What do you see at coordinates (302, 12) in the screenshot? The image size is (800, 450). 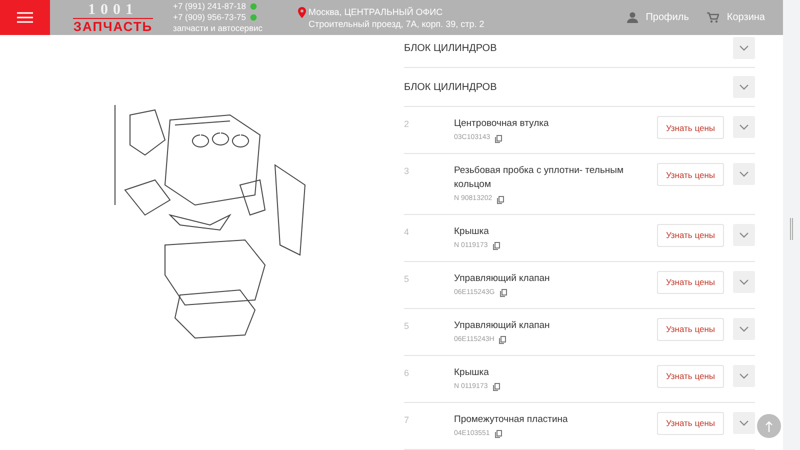 I see `location-pin-icon` at bounding box center [302, 12].